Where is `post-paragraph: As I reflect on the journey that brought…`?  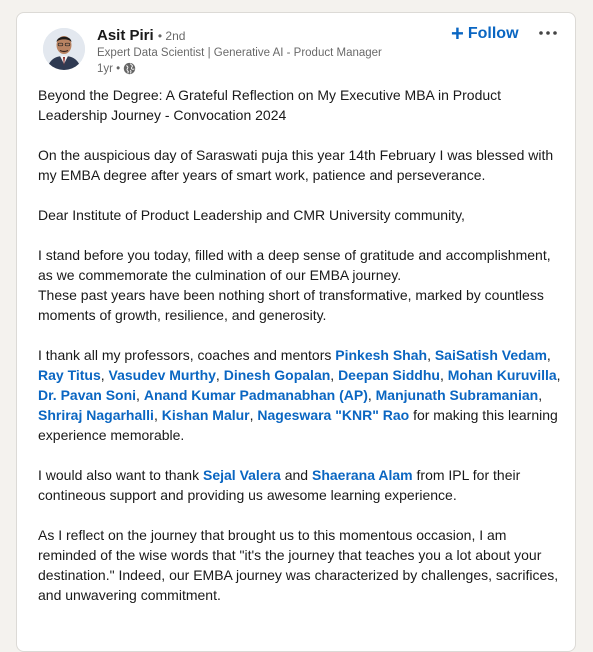 post-paragraph: As I reflect on the journey that brought… is located at coordinates (298, 565).